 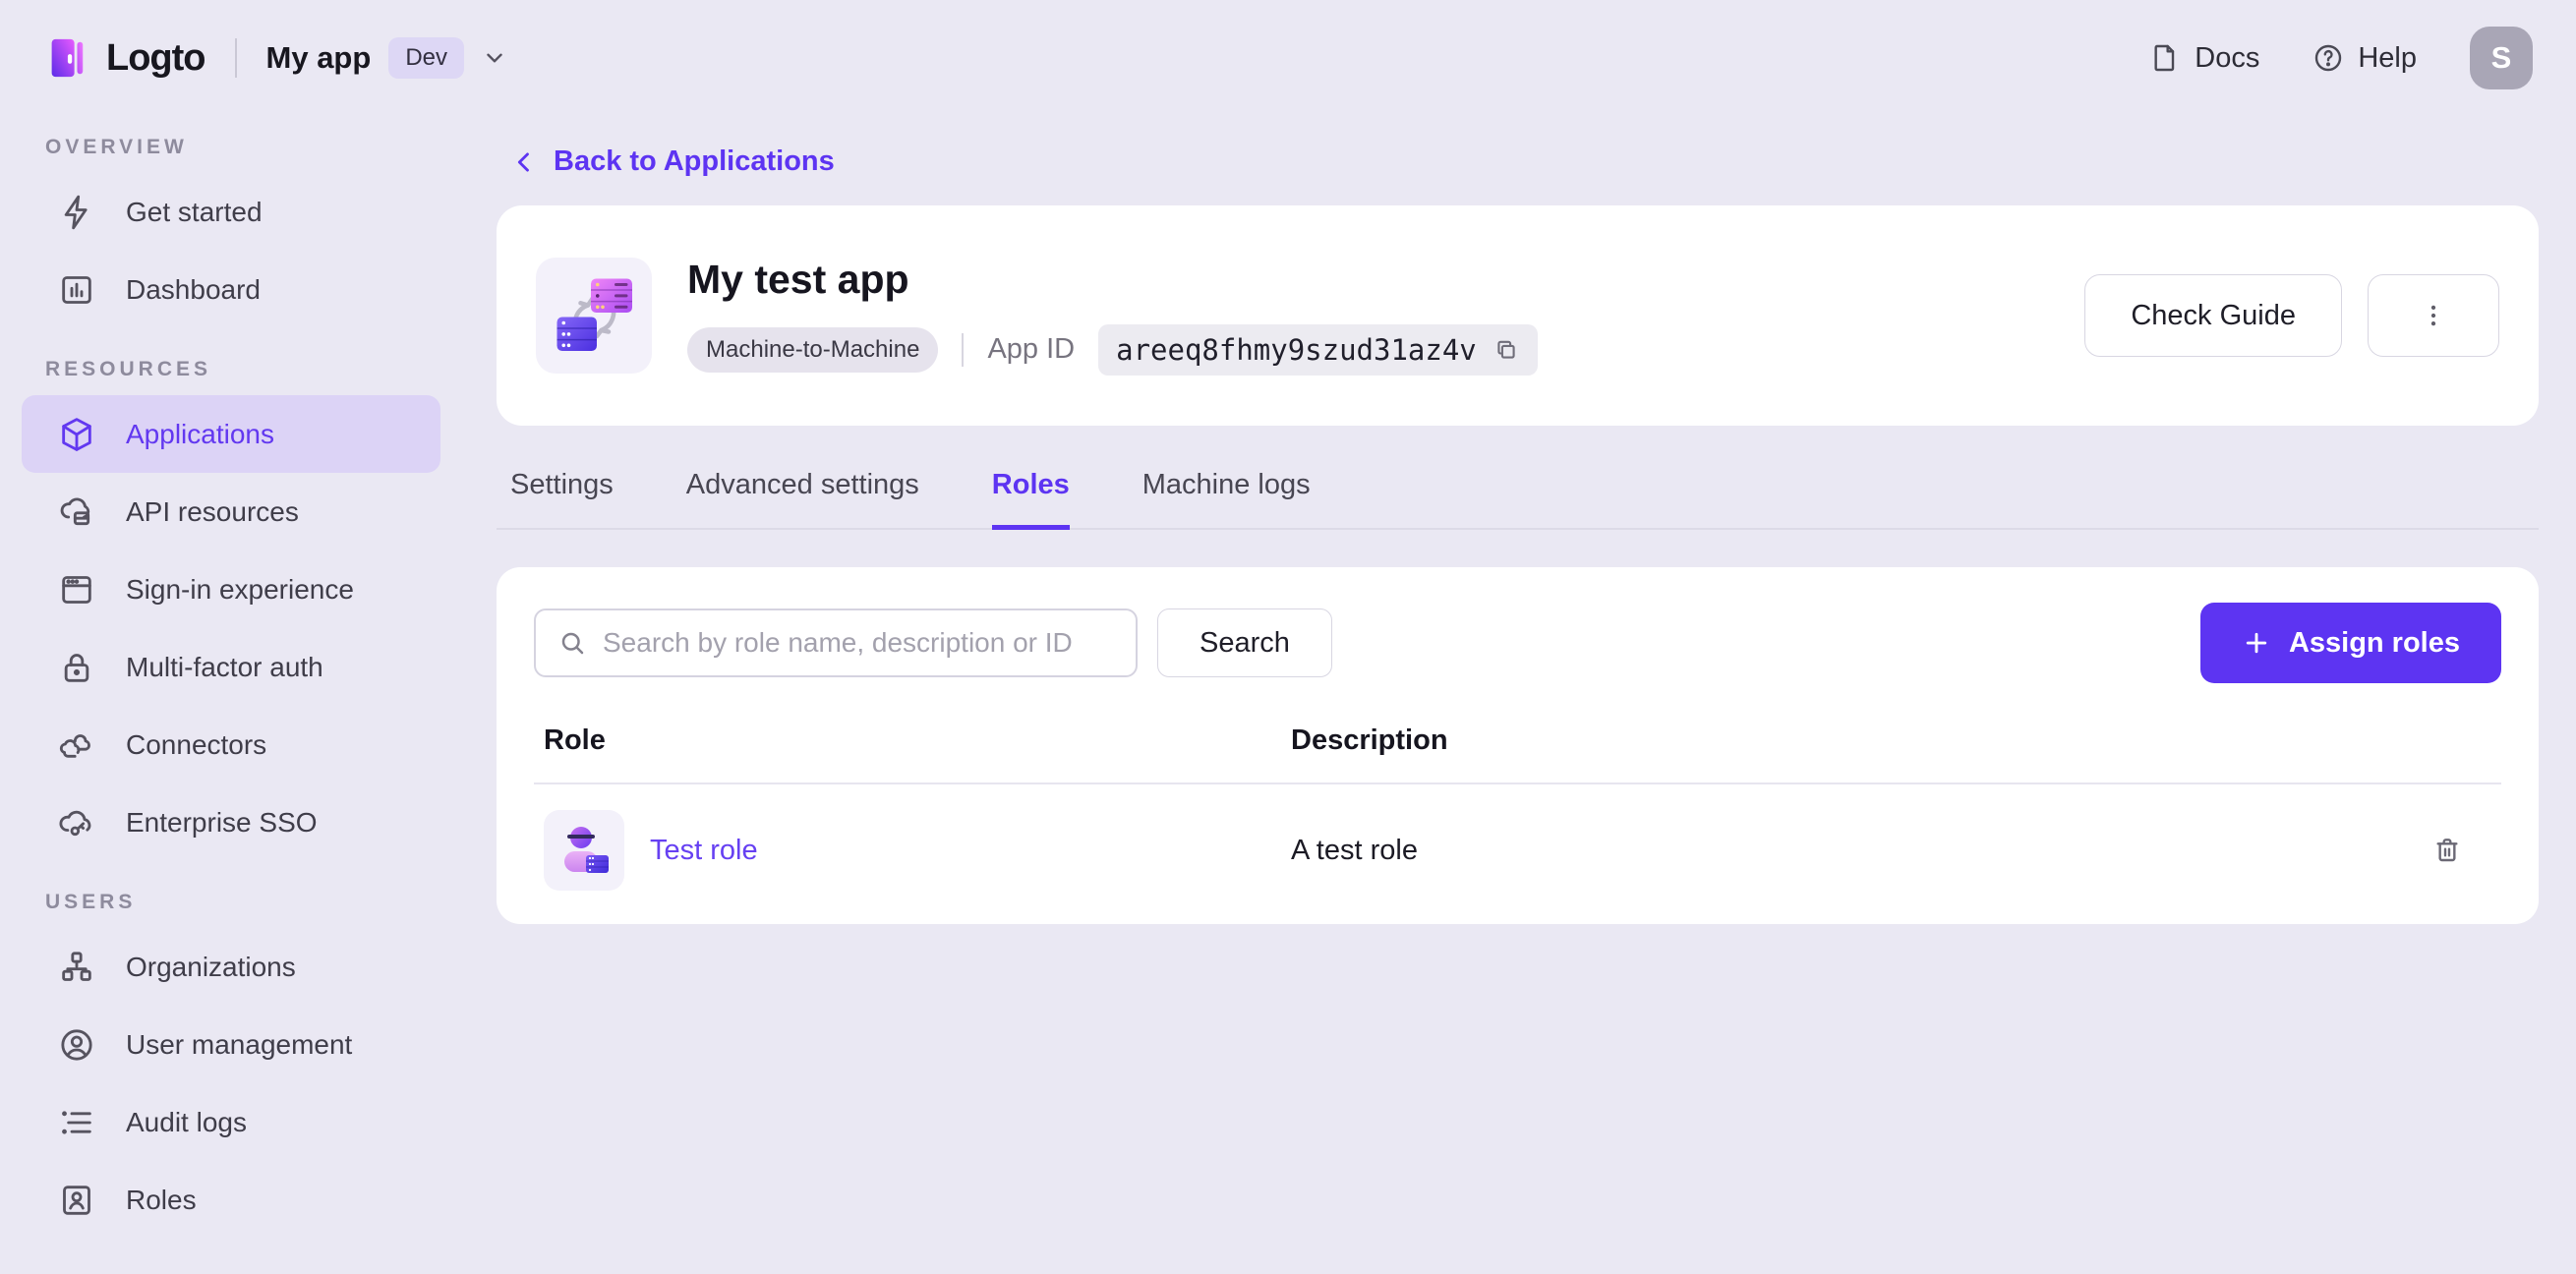 I want to click on plus-icon, so click(x=2256, y=643).